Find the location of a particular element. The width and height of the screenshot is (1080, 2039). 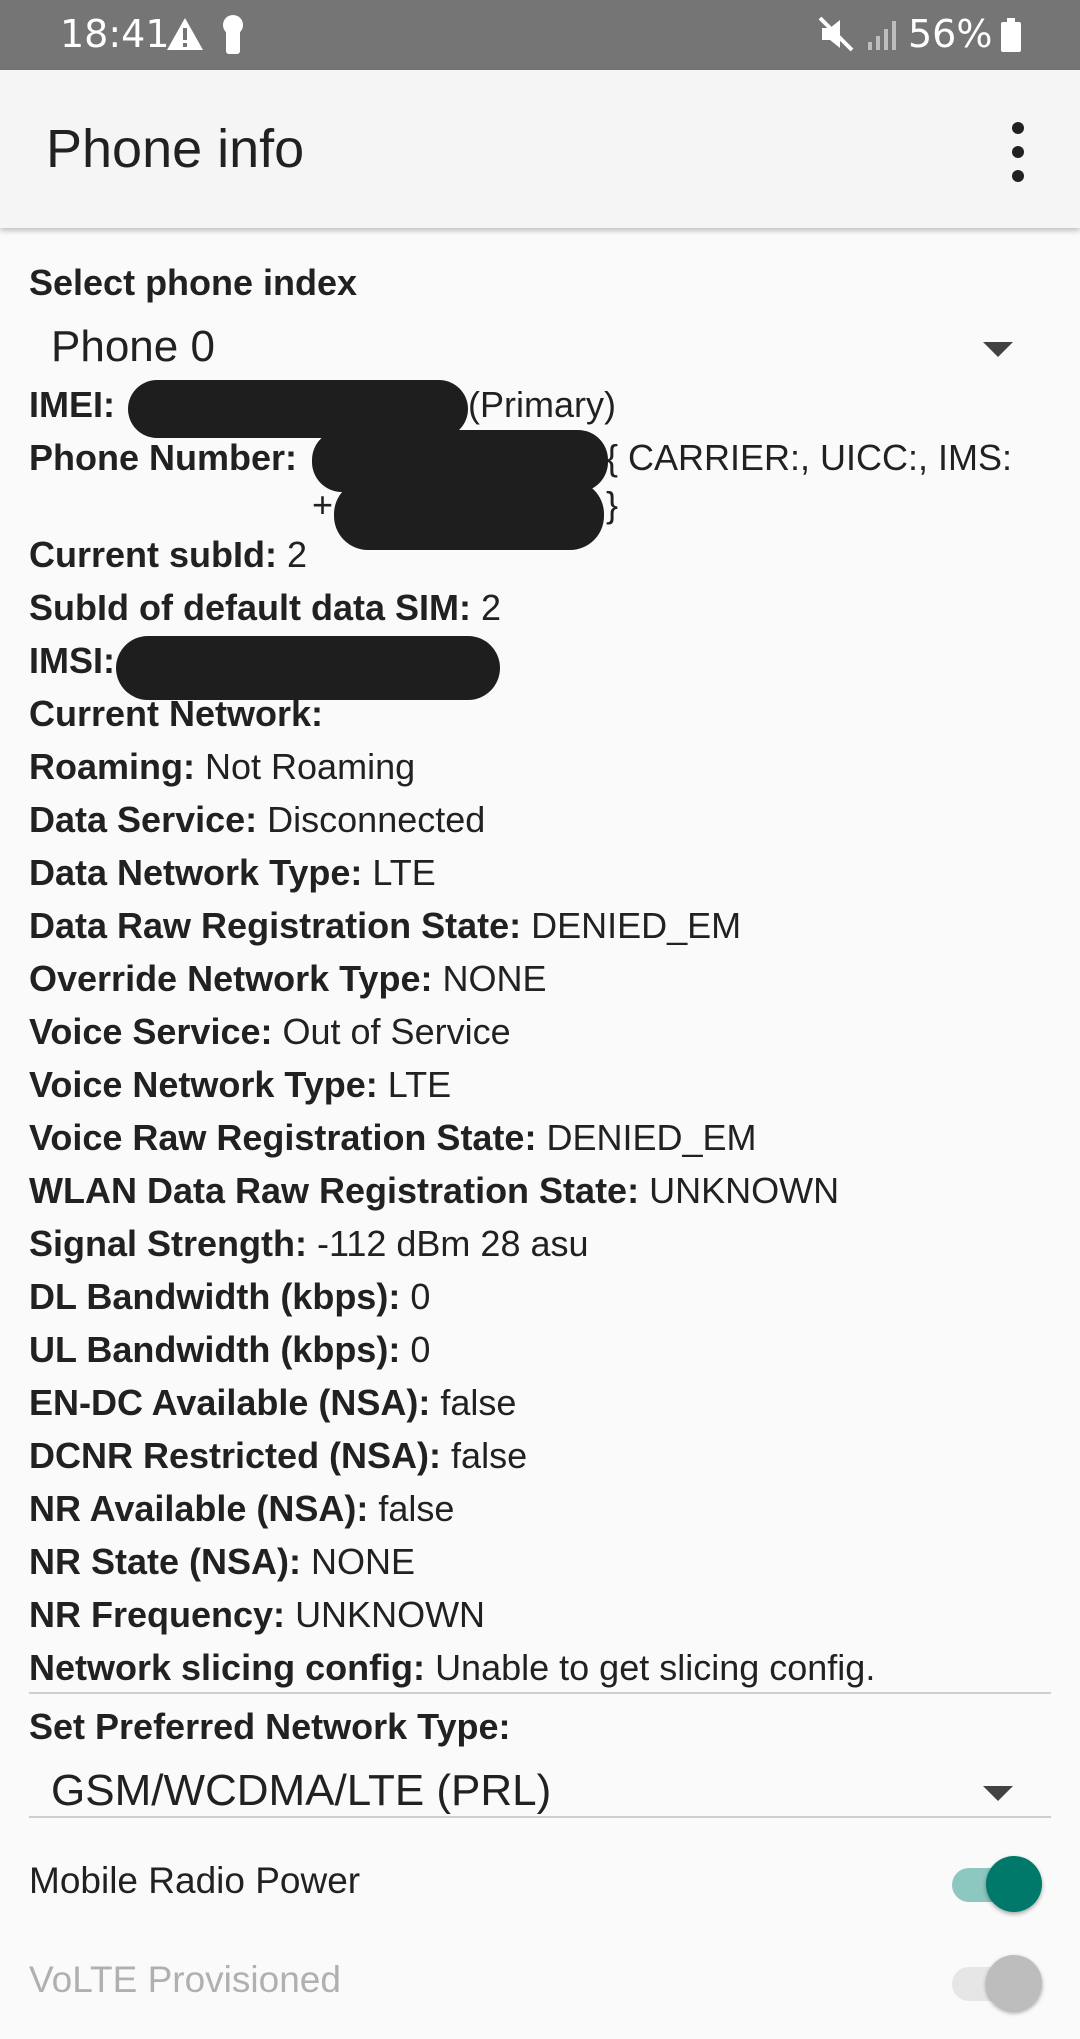

app-bar: Phone info is located at coordinates (540, 149).